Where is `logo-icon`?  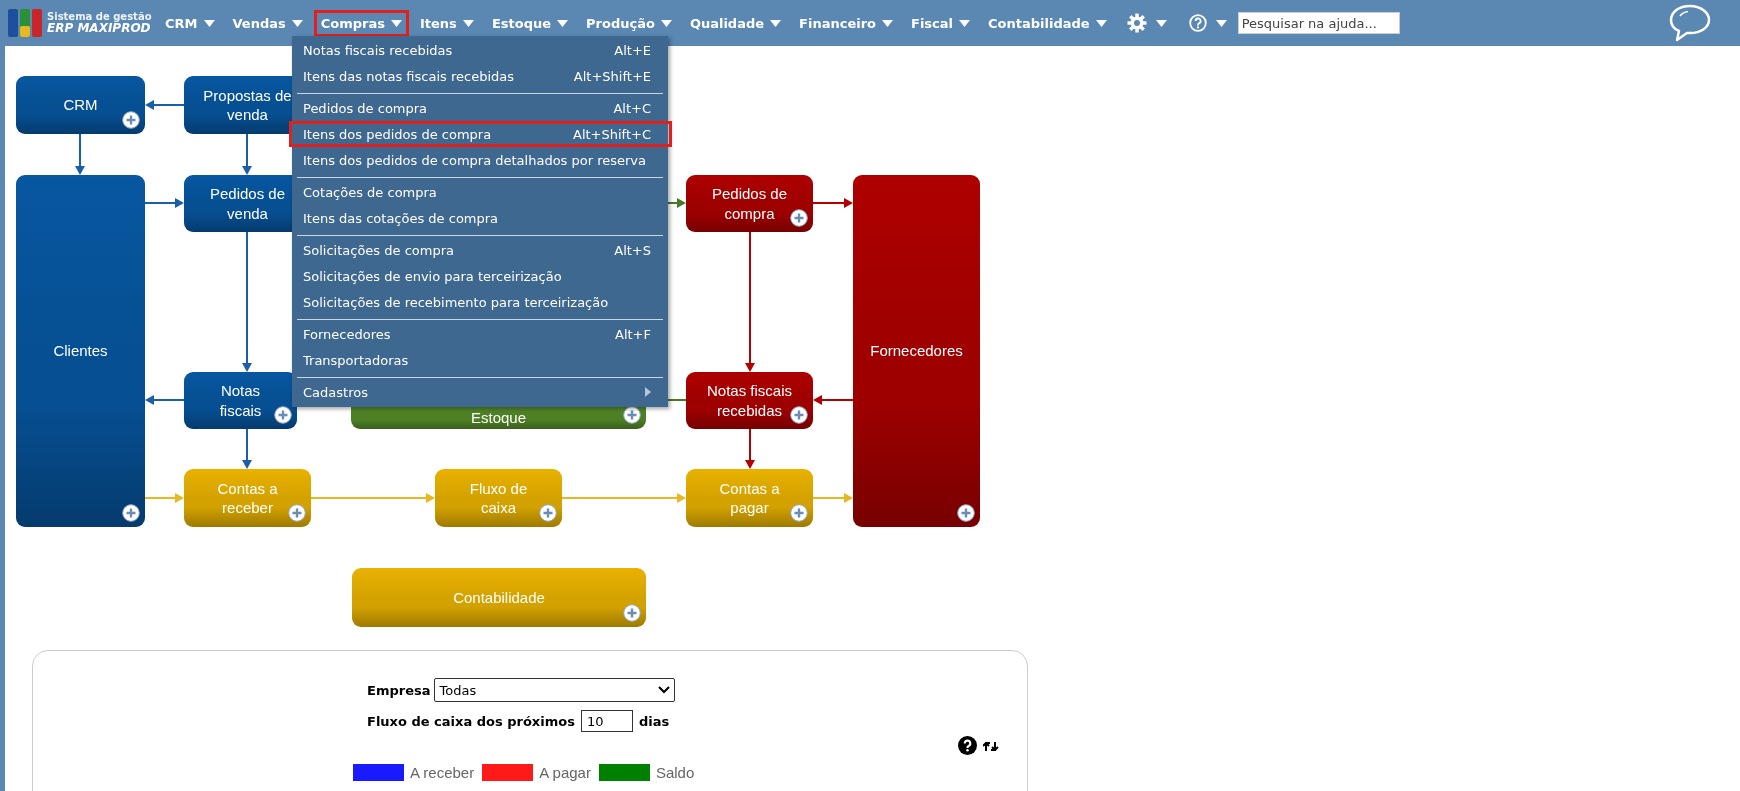
logo-icon is located at coordinates (25, 23).